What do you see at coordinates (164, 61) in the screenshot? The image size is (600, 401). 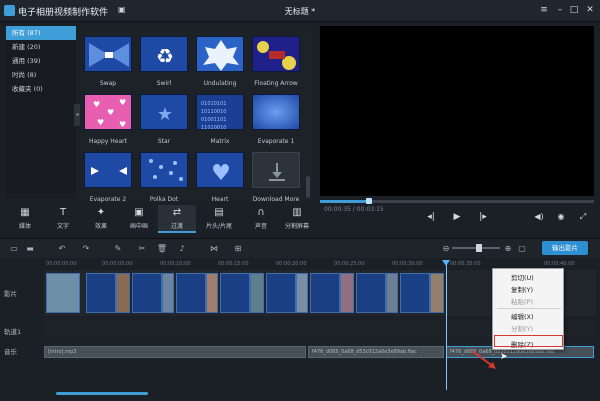 I see `transition-item: ♻ Swirl` at bounding box center [164, 61].